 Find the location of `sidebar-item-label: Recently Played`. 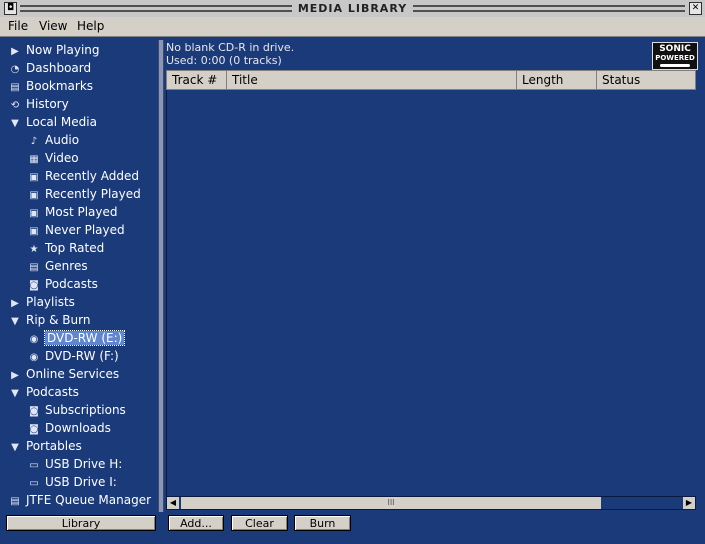

sidebar-item-label: Recently Played is located at coordinates (93, 194).